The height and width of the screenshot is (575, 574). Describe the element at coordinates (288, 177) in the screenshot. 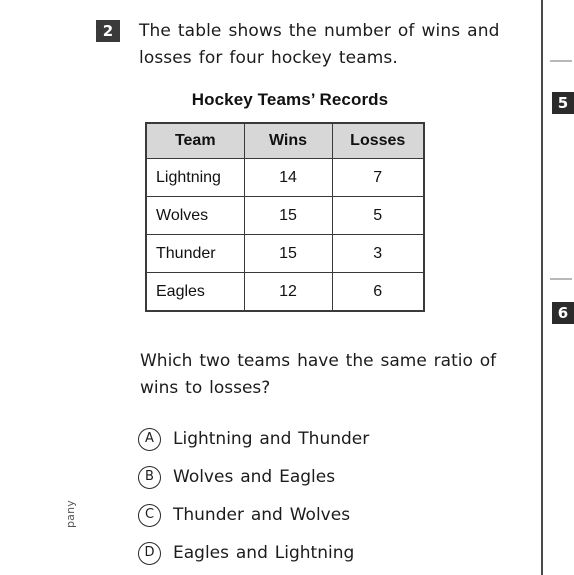

I see `cell-wins: 14` at that location.